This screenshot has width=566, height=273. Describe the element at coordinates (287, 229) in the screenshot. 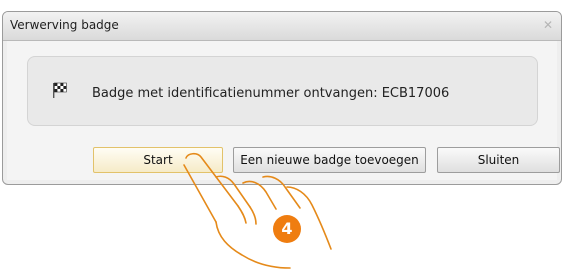

I see `step-number-badge: 4` at that location.